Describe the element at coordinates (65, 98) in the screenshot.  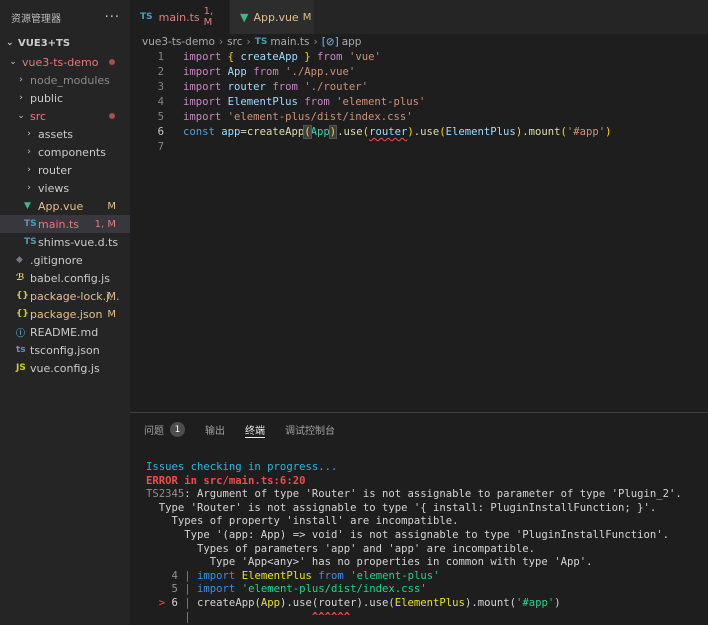
I see `folder-item: › public` at that location.